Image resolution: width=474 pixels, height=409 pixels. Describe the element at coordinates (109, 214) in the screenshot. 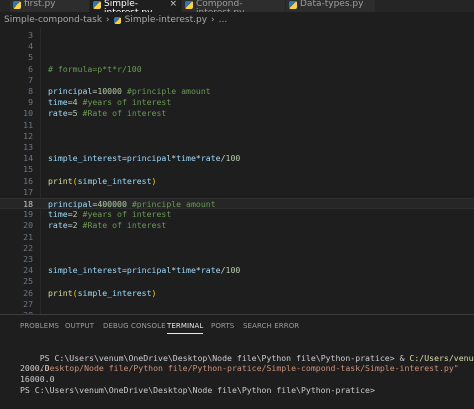

I see `code-text: time=2 #years of interest` at that location.